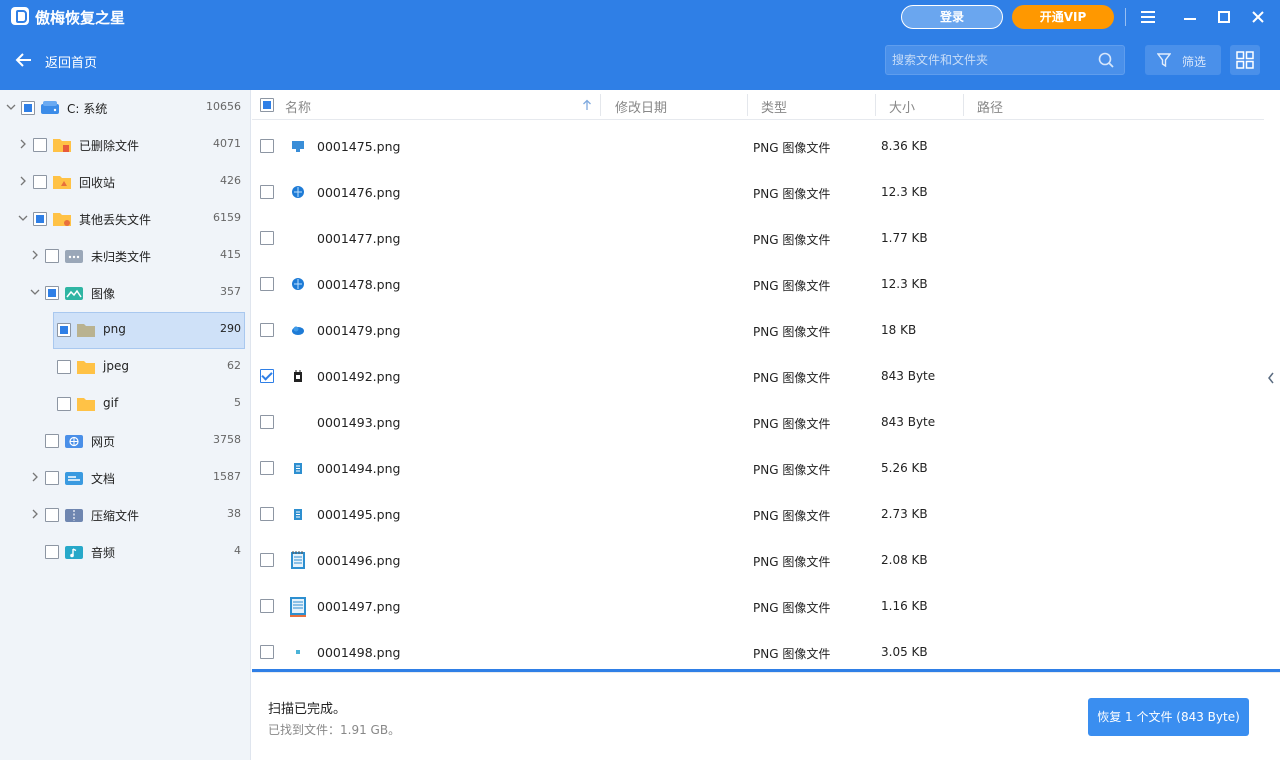 Image resolution: width=1280 pixels, height=760 pixels. Describe the element at coordinates (359, 422) in the screenshot. I see `file-name: 0001493.png` at that location.